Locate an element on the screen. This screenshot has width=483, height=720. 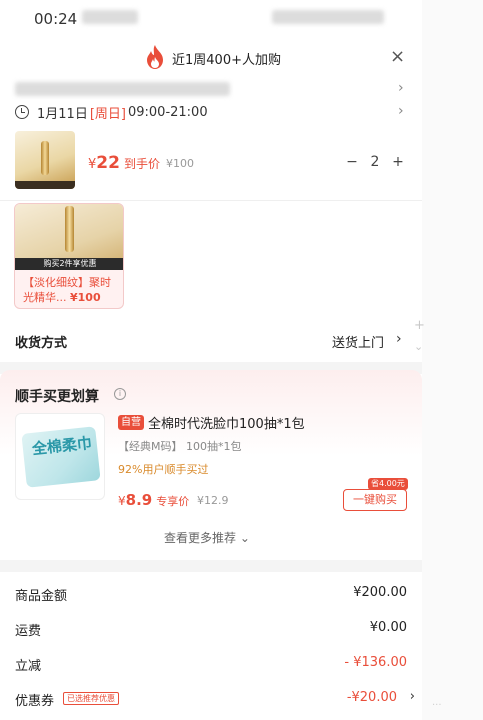
sheet-header: 近1周400+人加购 × is located at coordinates (211, 58).